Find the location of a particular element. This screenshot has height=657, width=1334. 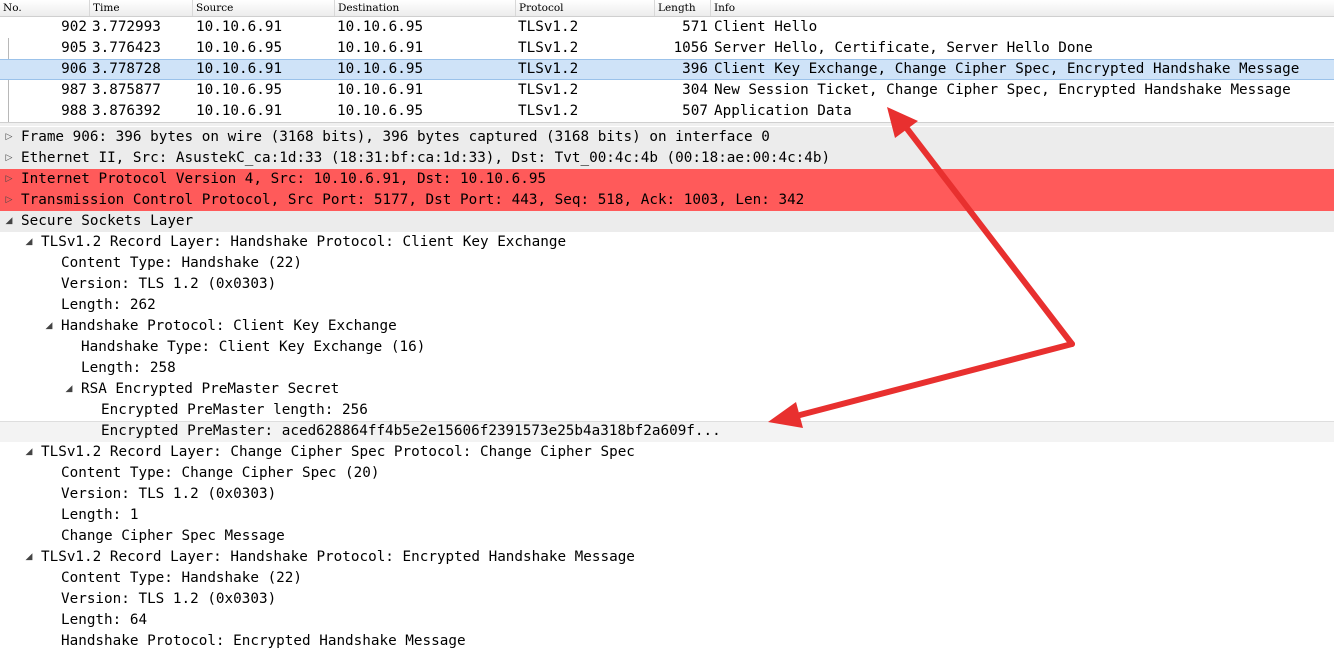

pane-splitter is located at coordinates (667, 124).